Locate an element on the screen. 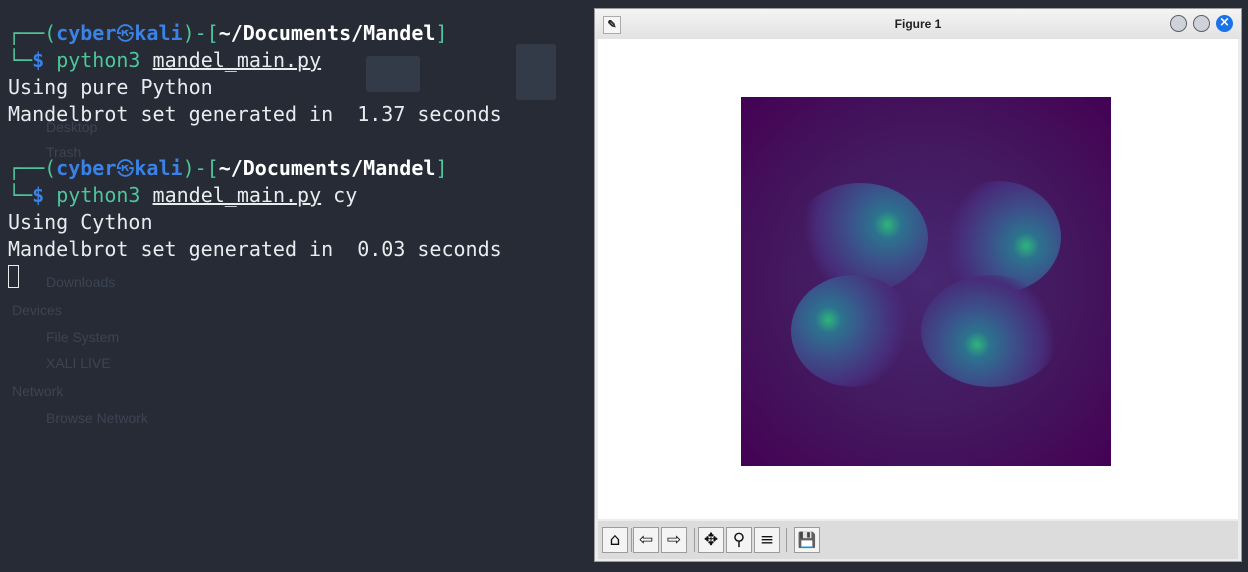  zoom-icon: ⚲ is located at coordinates (739, 540).